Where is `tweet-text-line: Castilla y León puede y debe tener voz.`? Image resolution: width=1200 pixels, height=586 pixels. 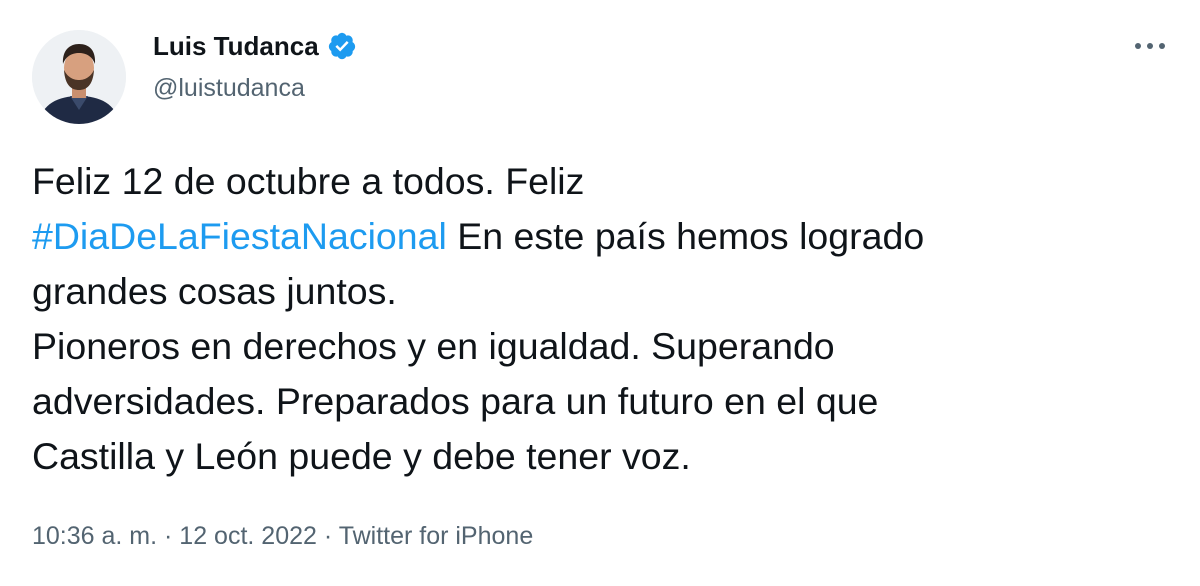 tweet-text-line: Castilla y León puede y debe tener voz. is located at coordinates (361, 456).